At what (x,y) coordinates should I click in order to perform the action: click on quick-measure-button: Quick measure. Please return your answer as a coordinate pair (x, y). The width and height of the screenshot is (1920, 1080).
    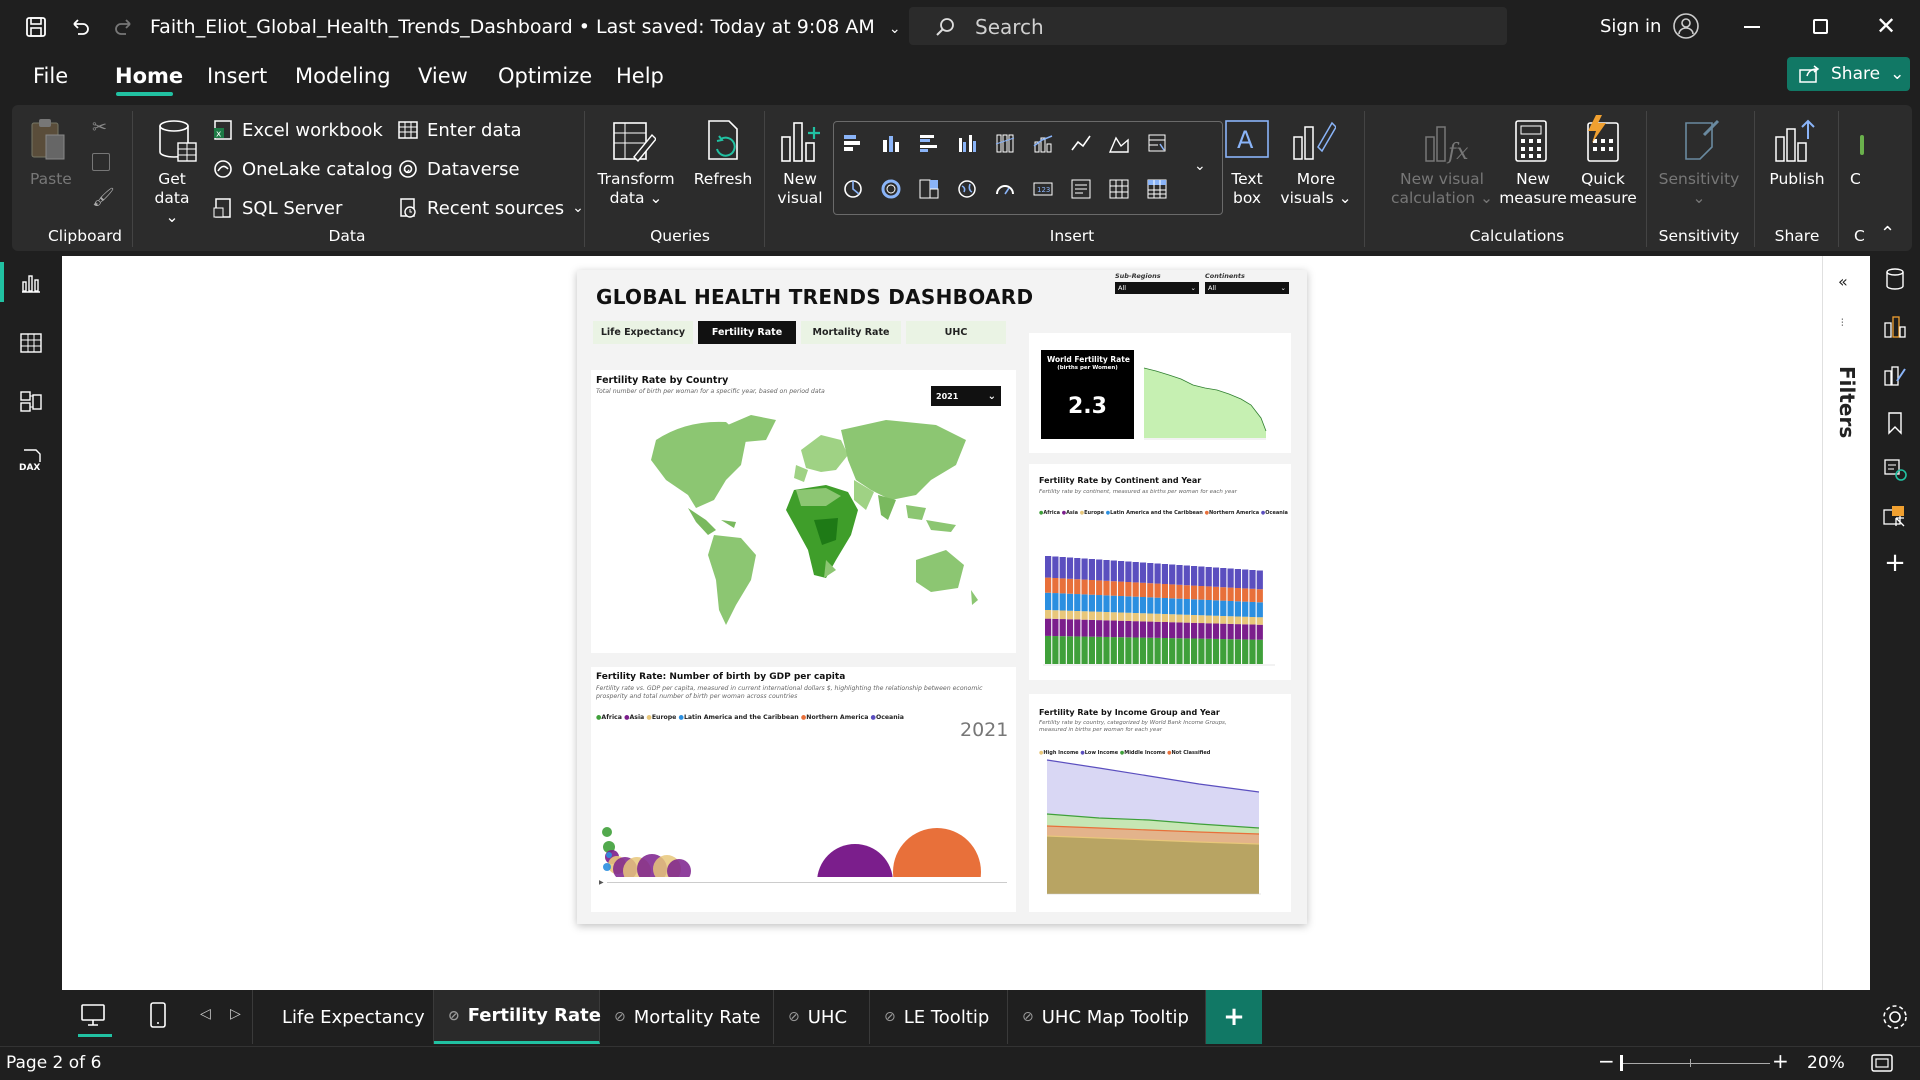
    Looking at the image, I should click on (1603, 189).